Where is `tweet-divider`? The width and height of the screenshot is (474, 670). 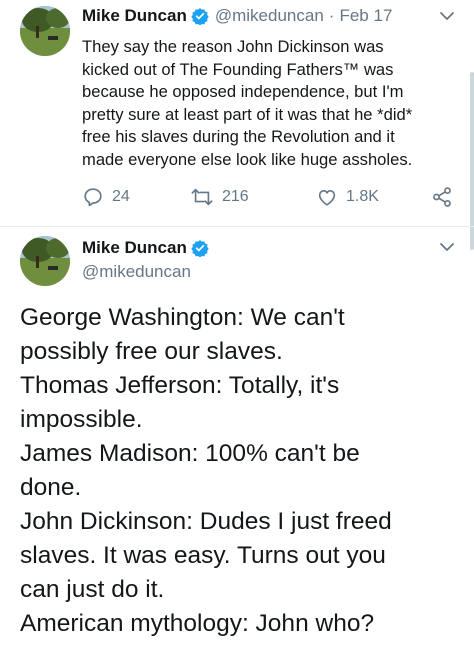 tweet-divider is located at coordinates (237, 226).